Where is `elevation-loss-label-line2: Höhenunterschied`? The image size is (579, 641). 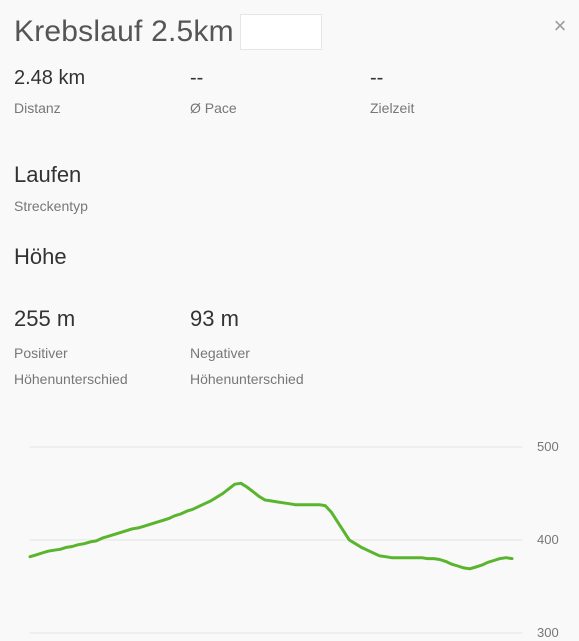 elevation-loss-label-line2: Höhenunterschied is located at coordinates (247, 379).